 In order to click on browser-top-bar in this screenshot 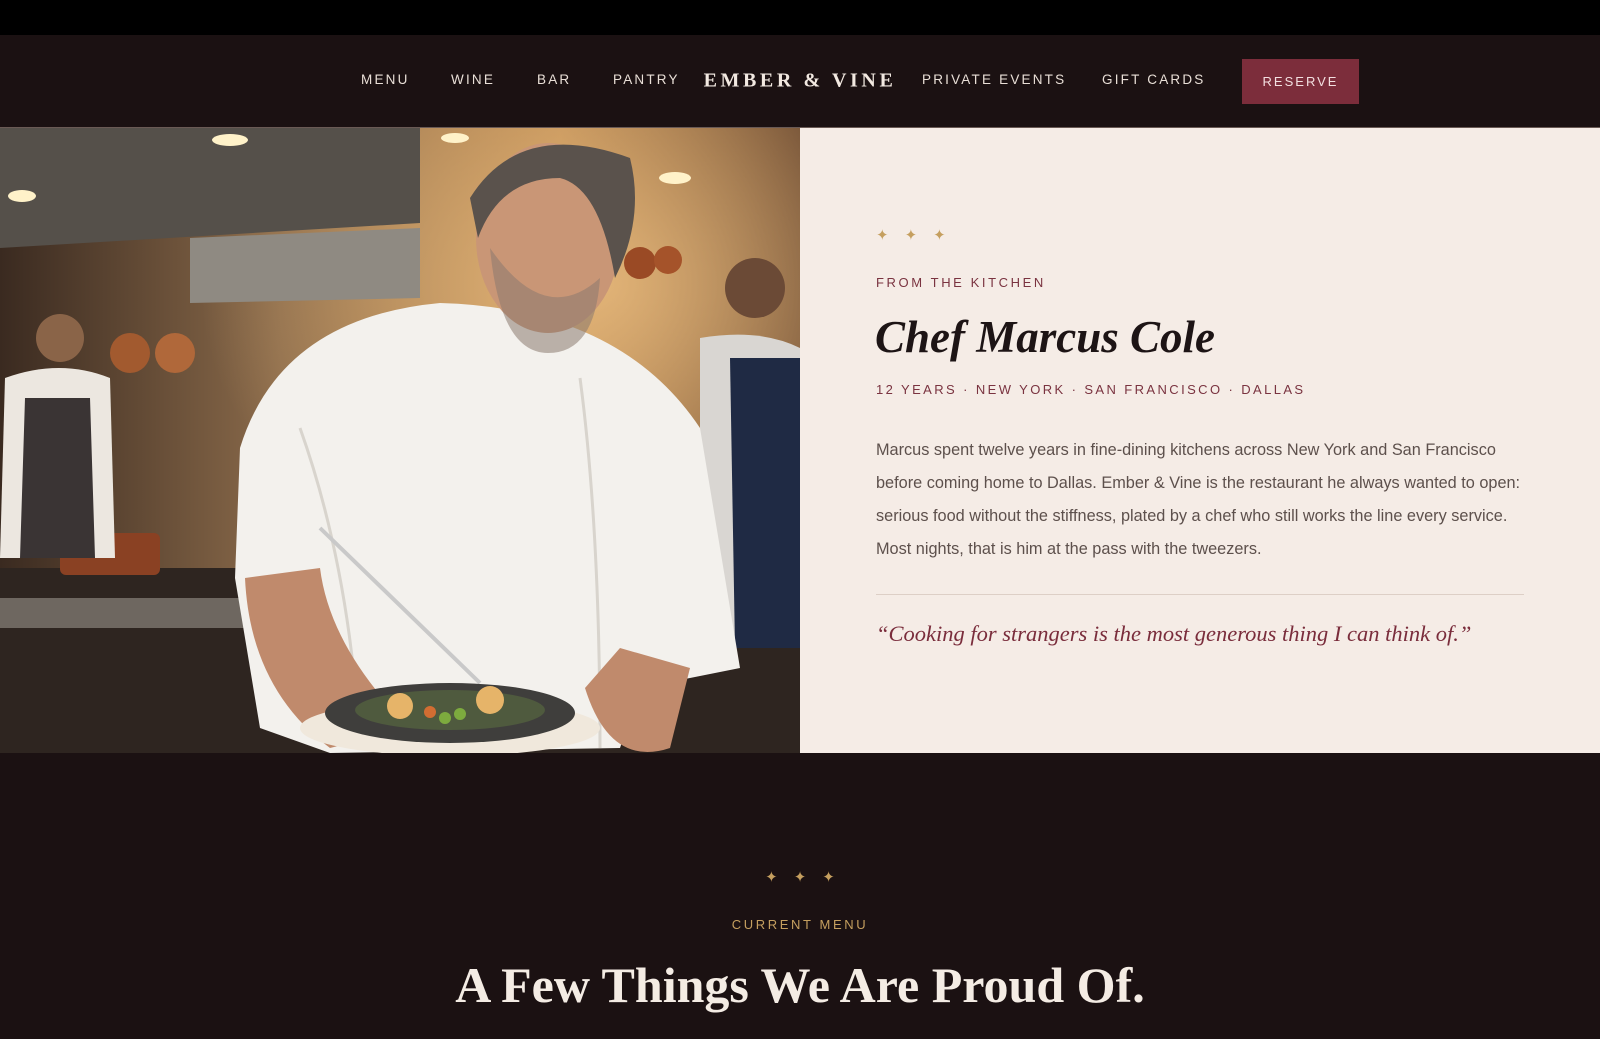, I will do `click(800, 17)`.